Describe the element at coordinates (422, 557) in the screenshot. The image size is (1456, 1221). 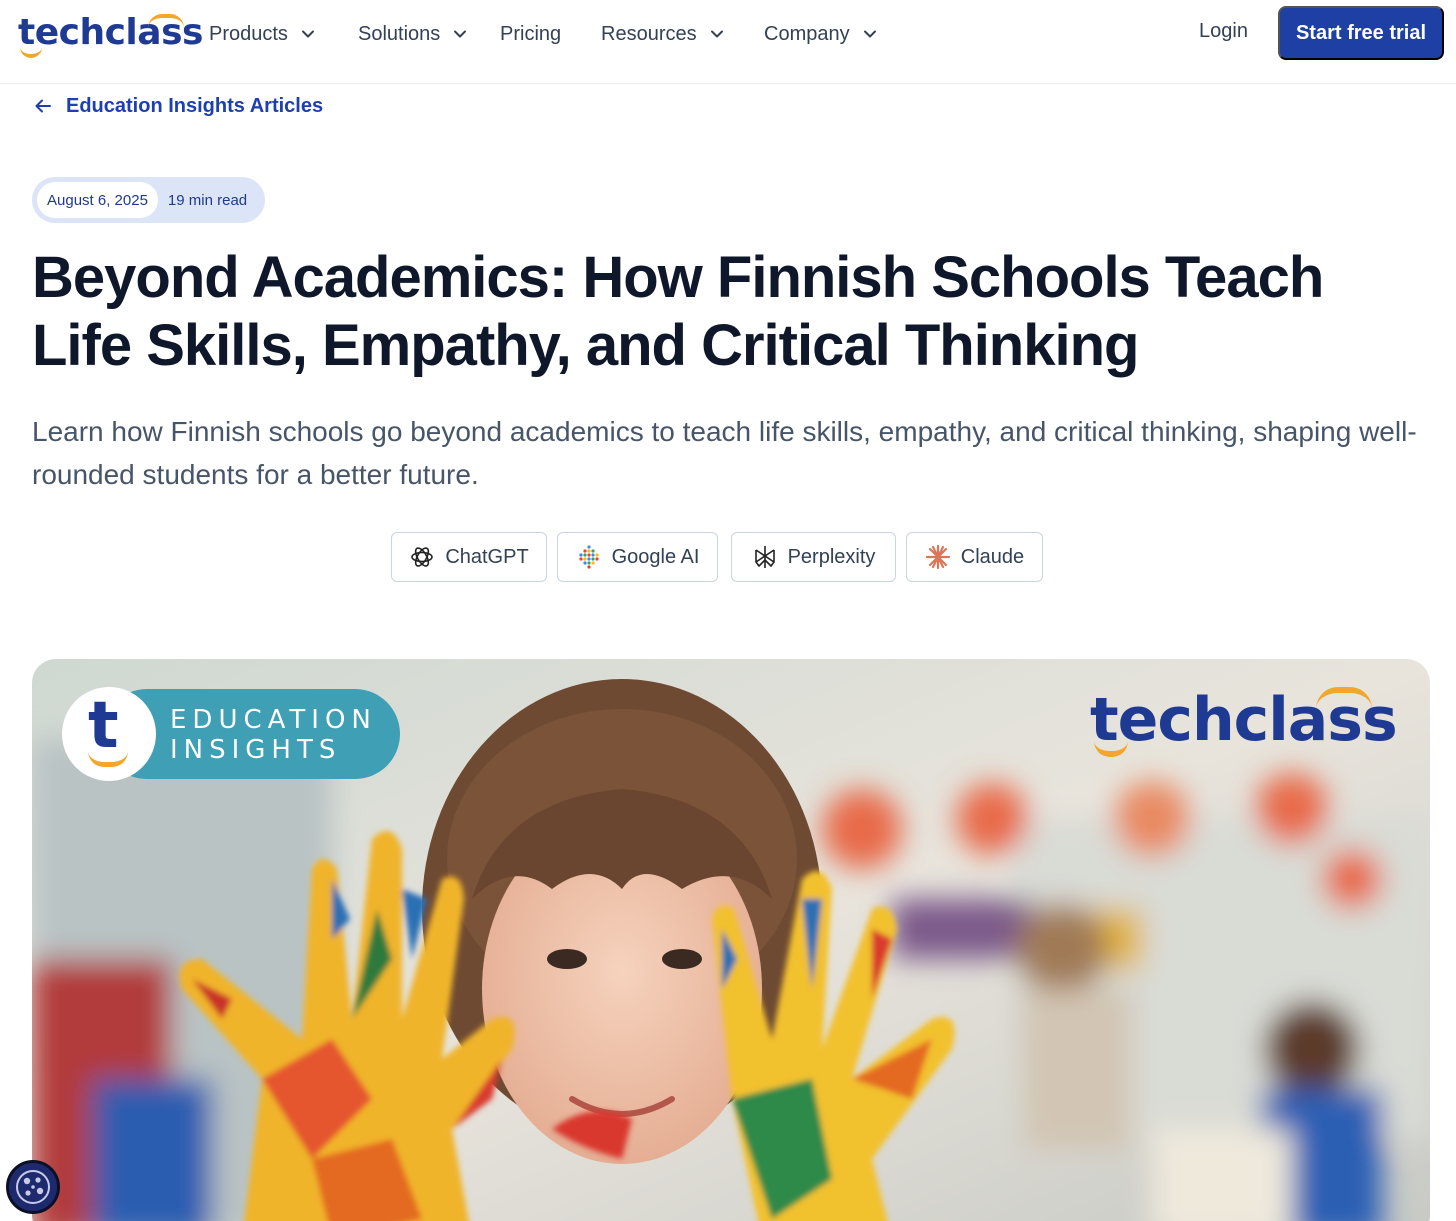
I see `chatgpt-icon` at that location.